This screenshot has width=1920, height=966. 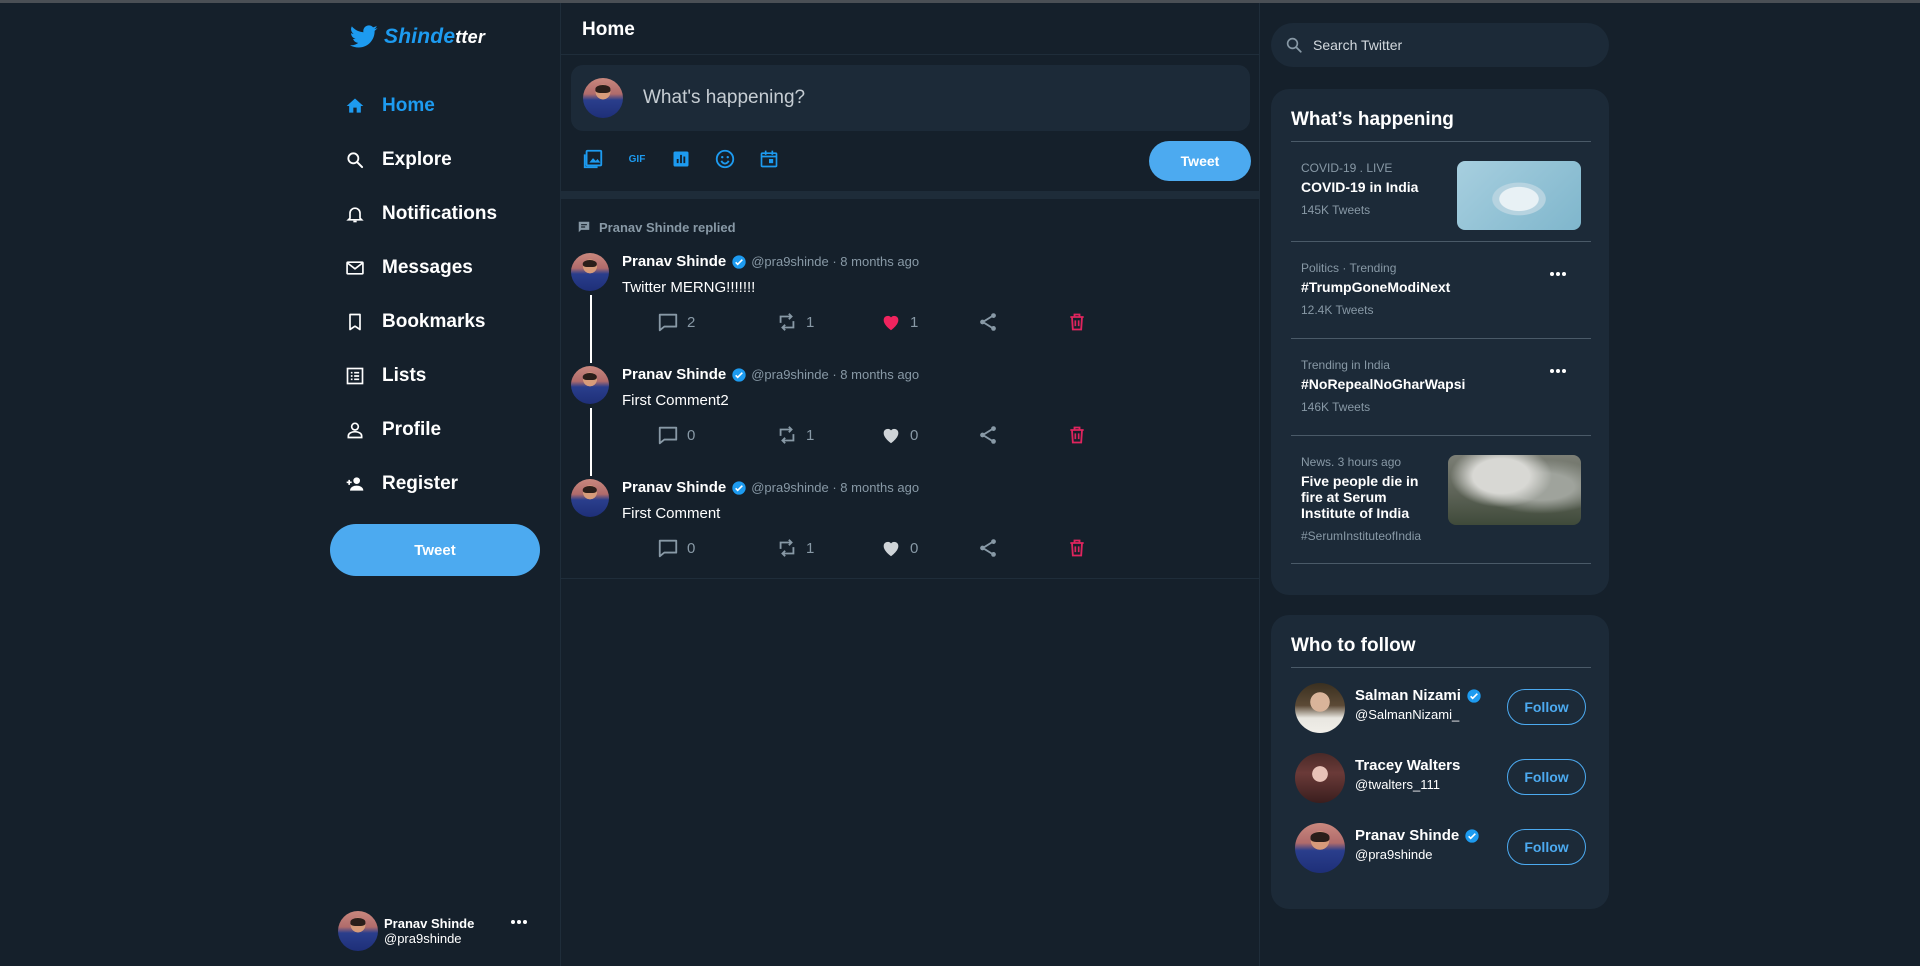 What do you see at coordinates (593, 159) in the screenshot?
I see `image-icon` at bounding box center [593, 159].